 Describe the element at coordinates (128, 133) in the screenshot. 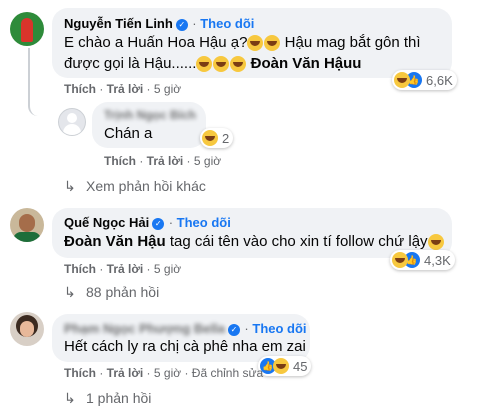

I see `reply-text-1: Chán a` at that location.